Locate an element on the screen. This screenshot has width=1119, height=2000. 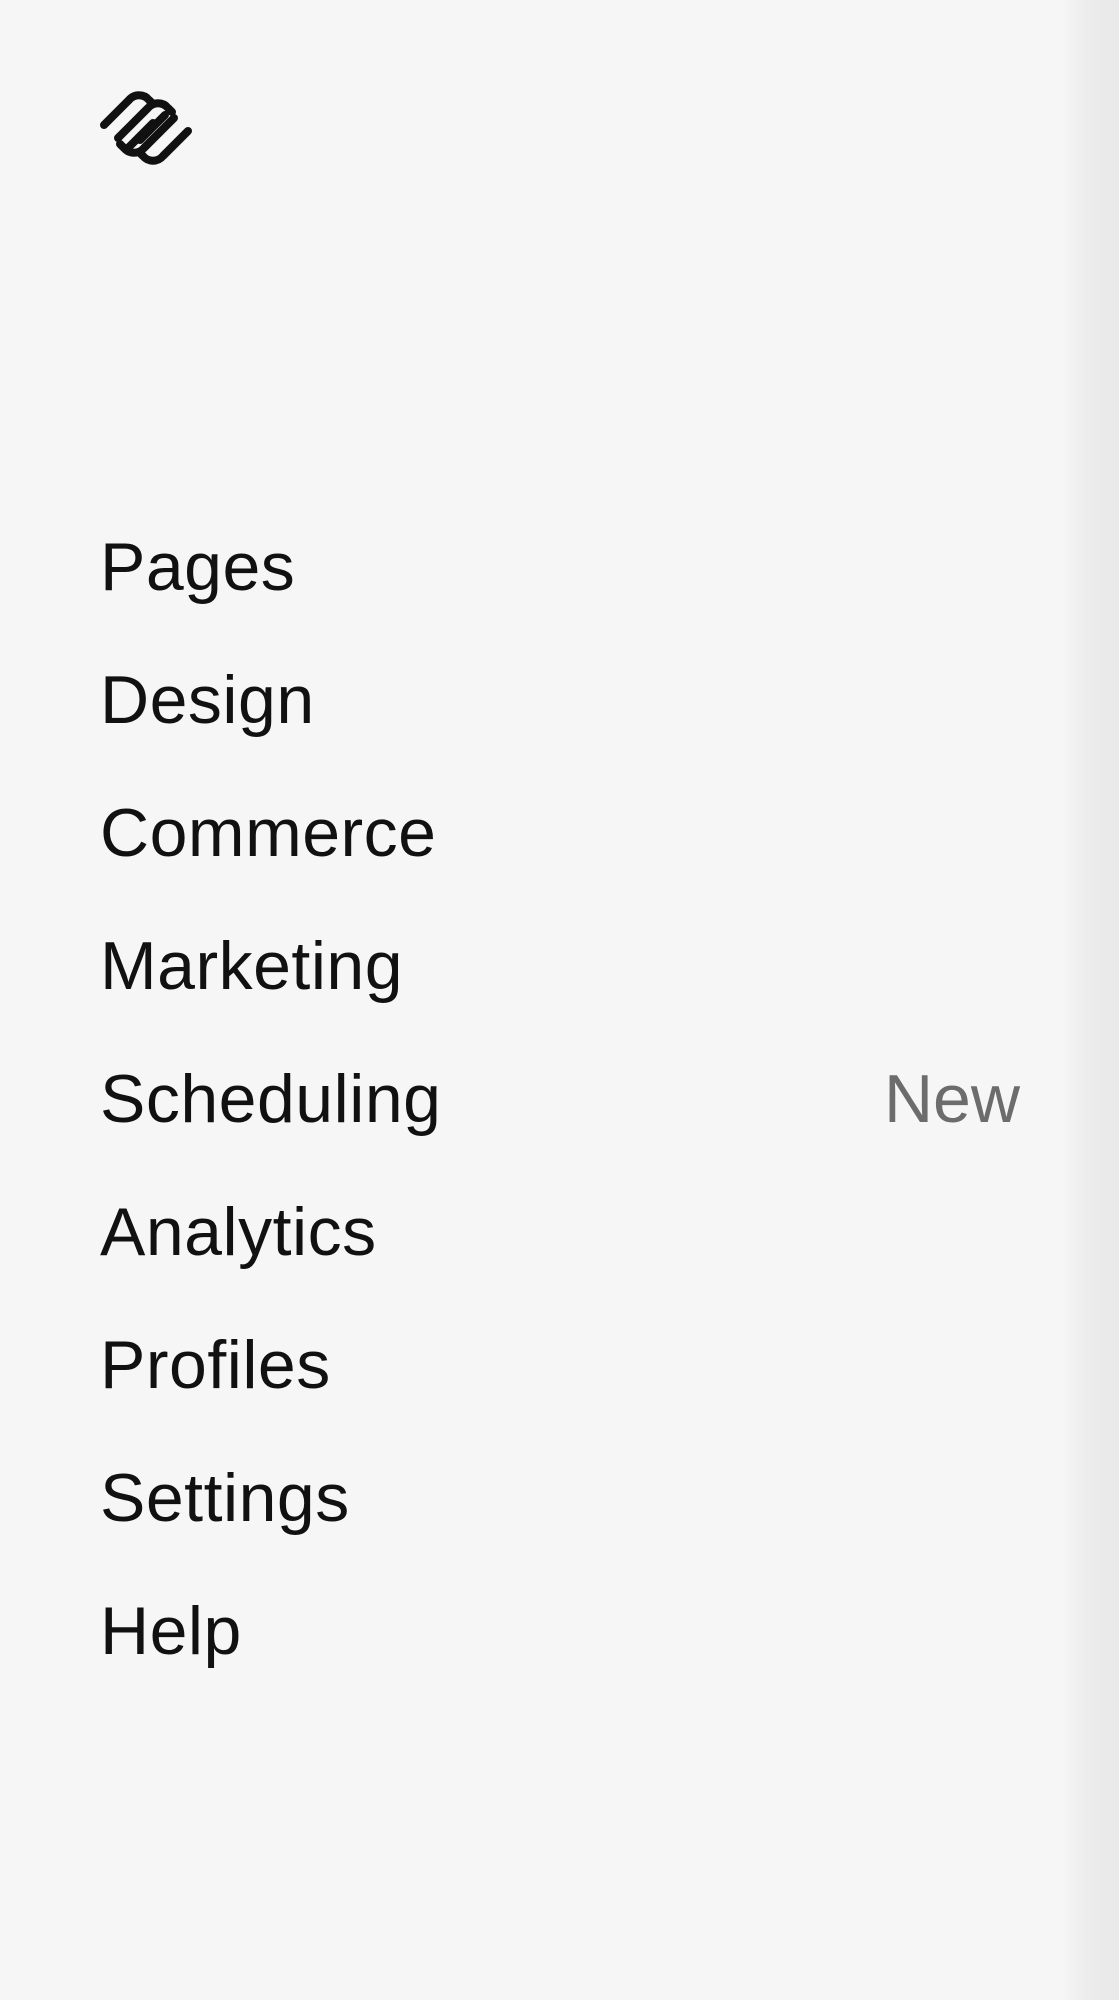
nav-item-settings: Settings is located at coordinates (560, 1497).